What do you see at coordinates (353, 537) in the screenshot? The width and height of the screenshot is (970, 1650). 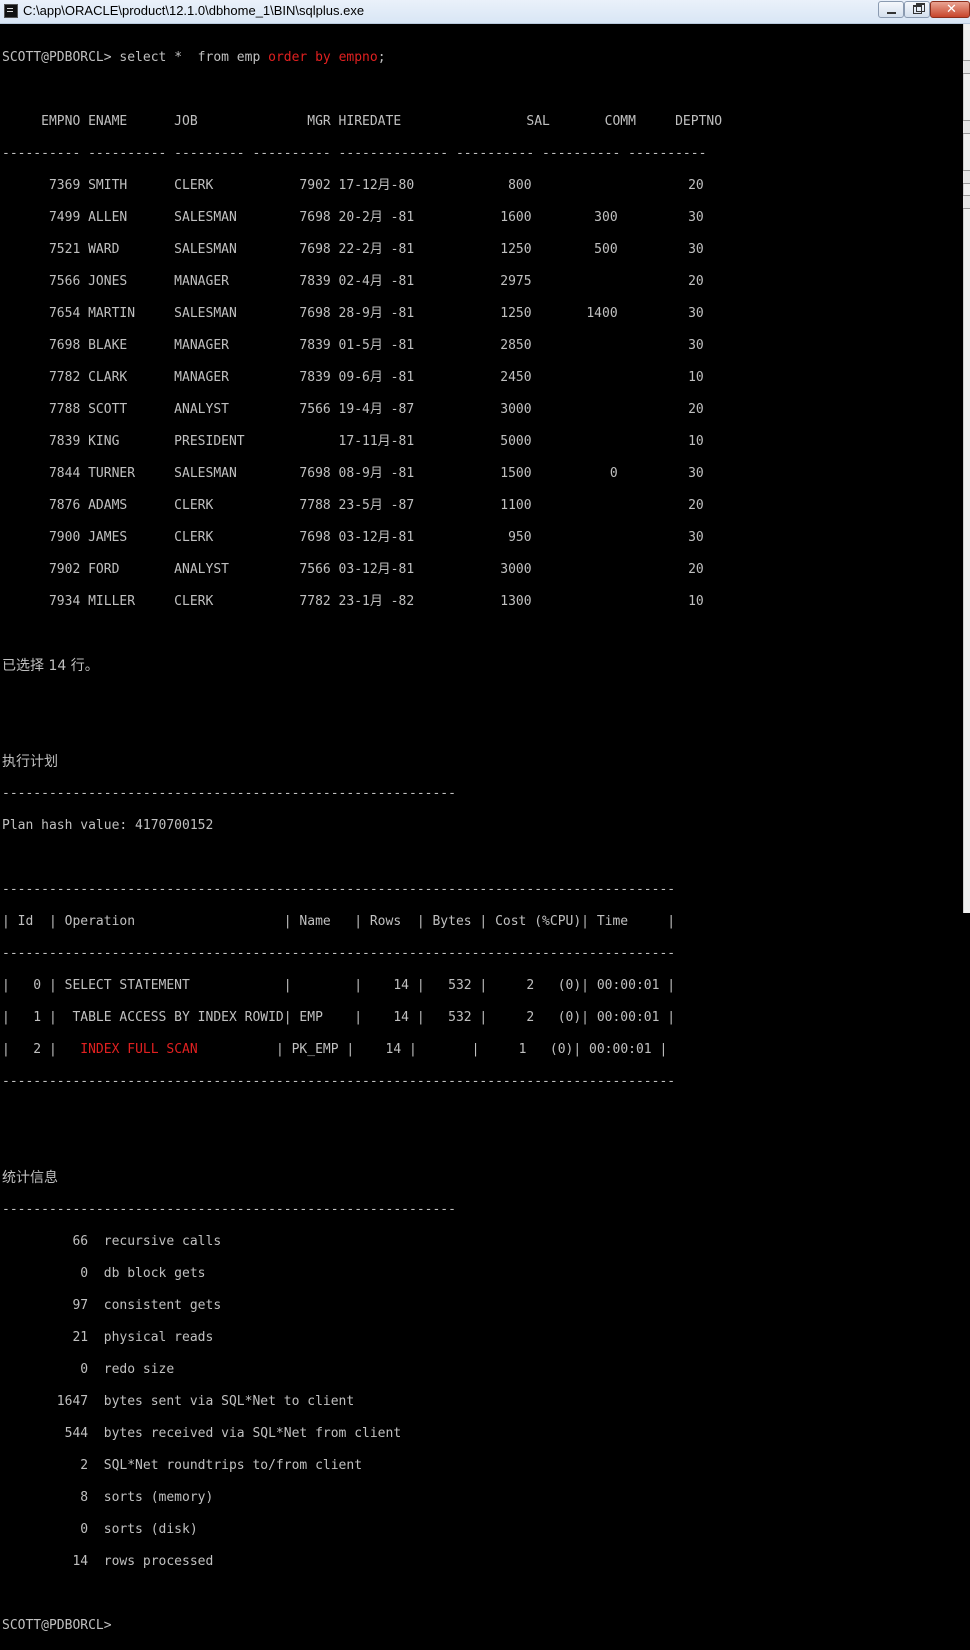 I see `result-row: 7900 JAMES CLERK 7698 03-12月-81 950 30` at bounding box center [353, 537].